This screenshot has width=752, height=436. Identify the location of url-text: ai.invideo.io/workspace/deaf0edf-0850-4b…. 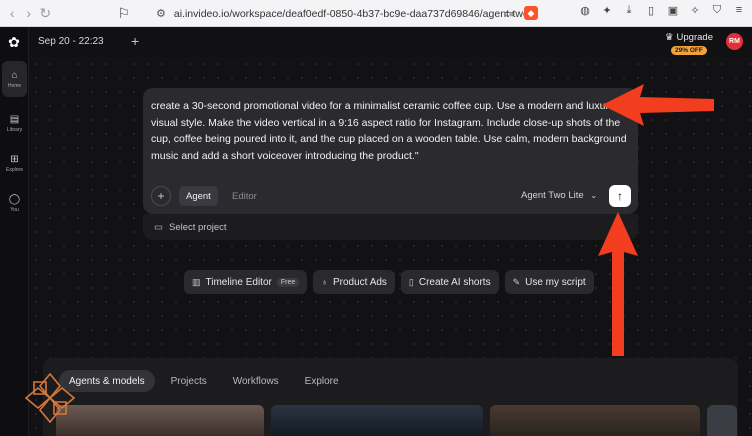
(351, 13).